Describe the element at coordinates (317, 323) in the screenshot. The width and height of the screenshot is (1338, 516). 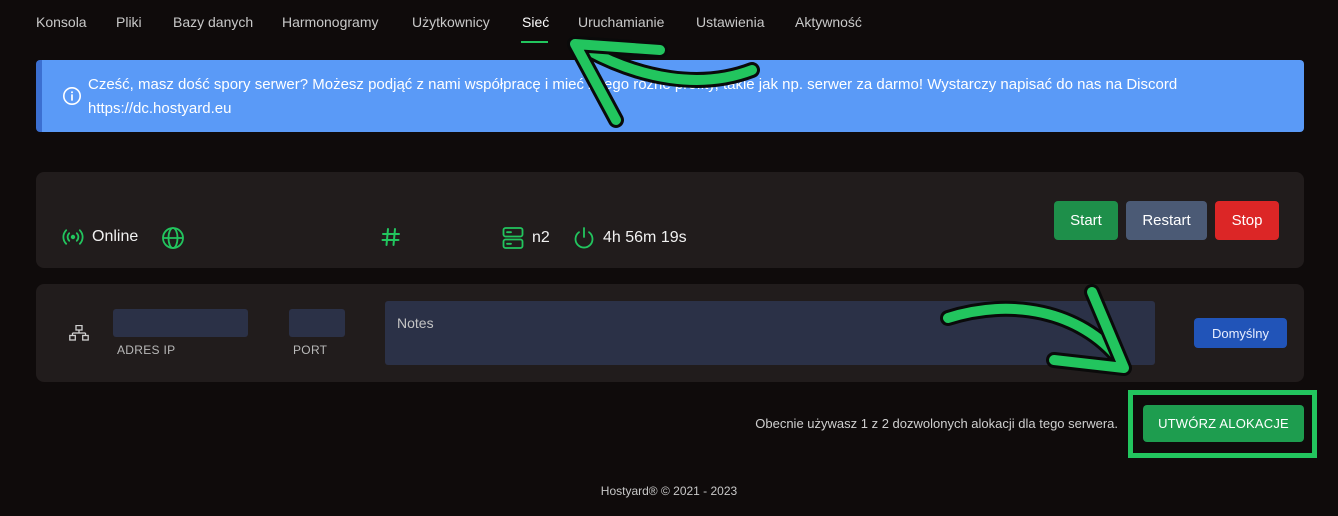
I see `port-value` at that location.